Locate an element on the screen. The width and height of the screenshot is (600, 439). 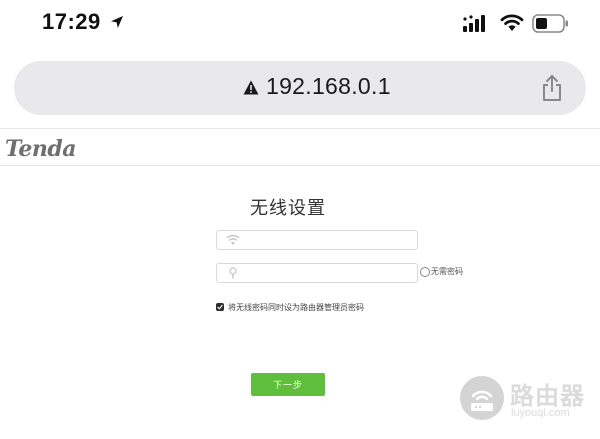
battery-icon is located at coordinates (550, 23).